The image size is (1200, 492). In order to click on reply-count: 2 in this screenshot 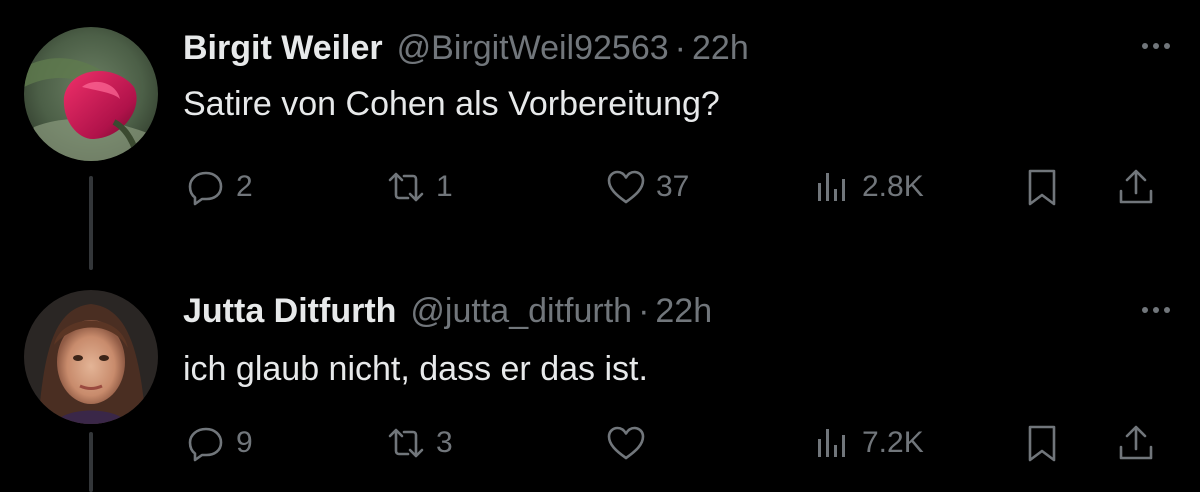, I will do `click(244, 186)`.